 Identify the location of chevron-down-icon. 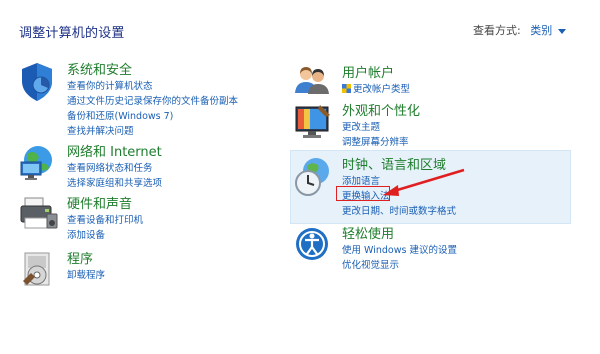
(562, 31).